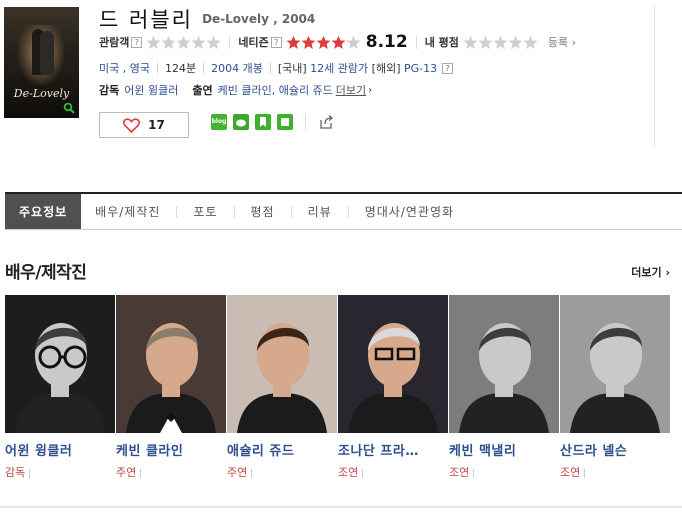 The height and width of the screenshot is (523, 682). What do you see at coordinates (109, 90) in the screenshot?
I see `director-label: 감독` at bounding box center [109, 90].